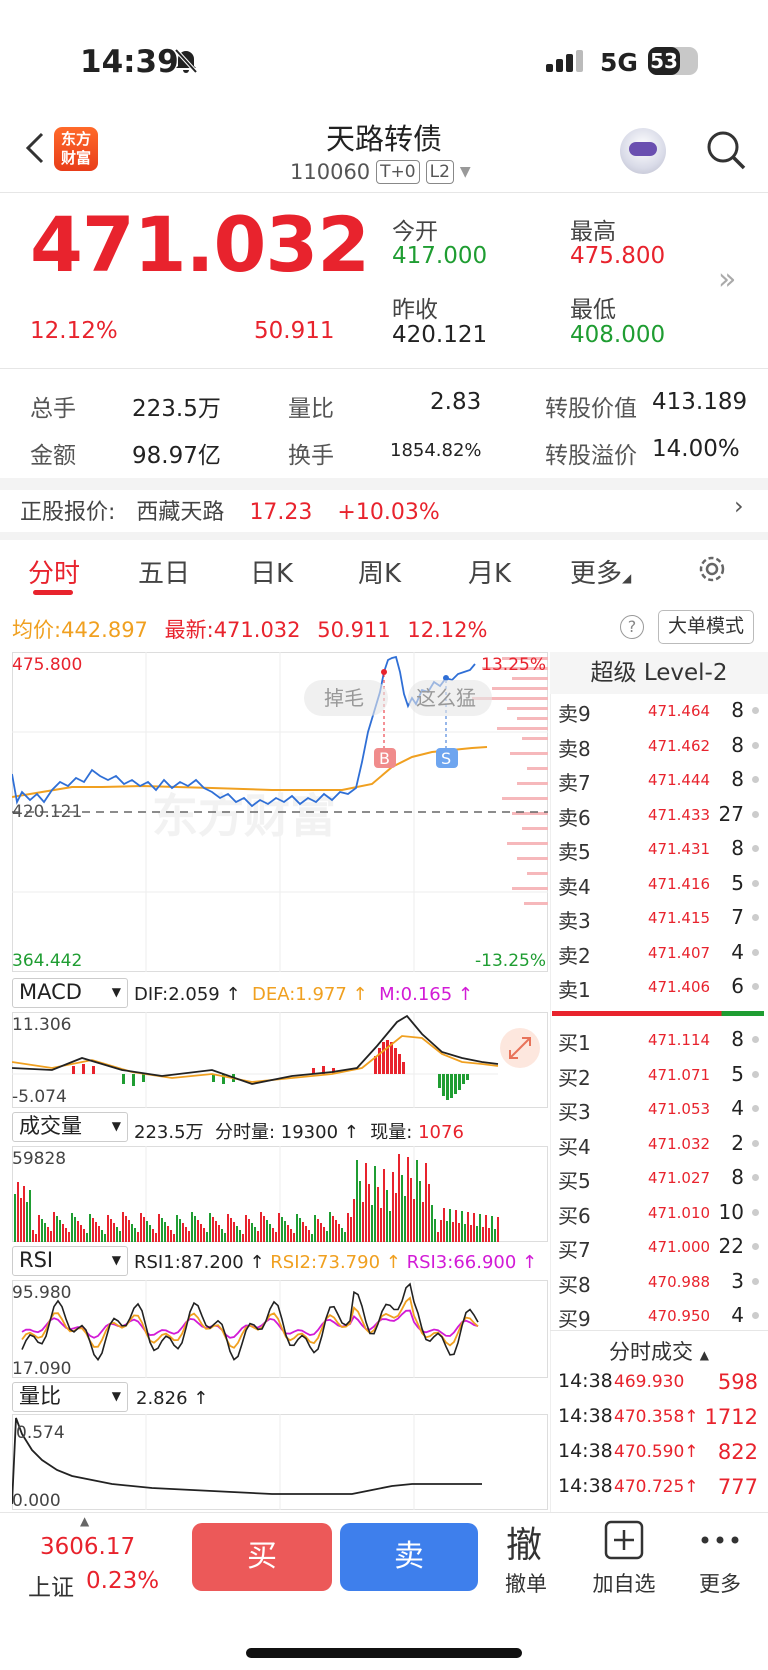 This screenshot has height=1670, width=768. I want to click on bid-volume: 10, so click(731, 1211).